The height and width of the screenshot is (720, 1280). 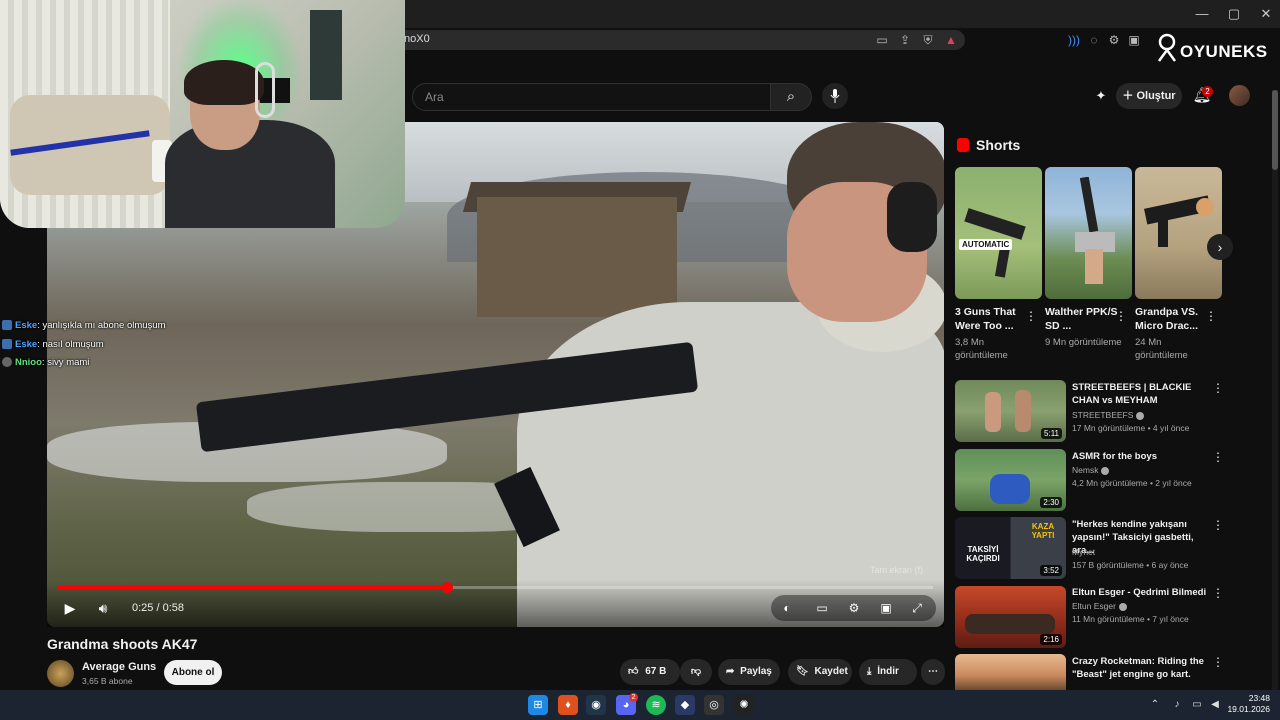 What do you see at coordinates (963, 145) in the screenshot?
I see `shorts-icon` at bounding box center [963, 145].